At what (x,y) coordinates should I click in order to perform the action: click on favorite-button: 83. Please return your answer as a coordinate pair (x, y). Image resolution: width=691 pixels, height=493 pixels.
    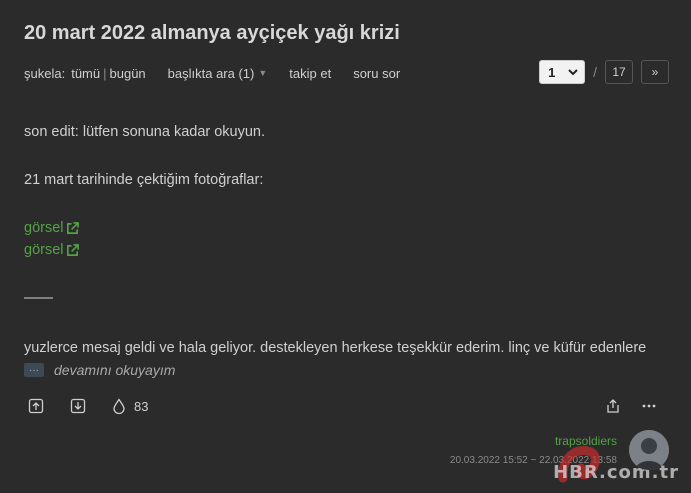
    Looking at the image, I should click on (130, 406).